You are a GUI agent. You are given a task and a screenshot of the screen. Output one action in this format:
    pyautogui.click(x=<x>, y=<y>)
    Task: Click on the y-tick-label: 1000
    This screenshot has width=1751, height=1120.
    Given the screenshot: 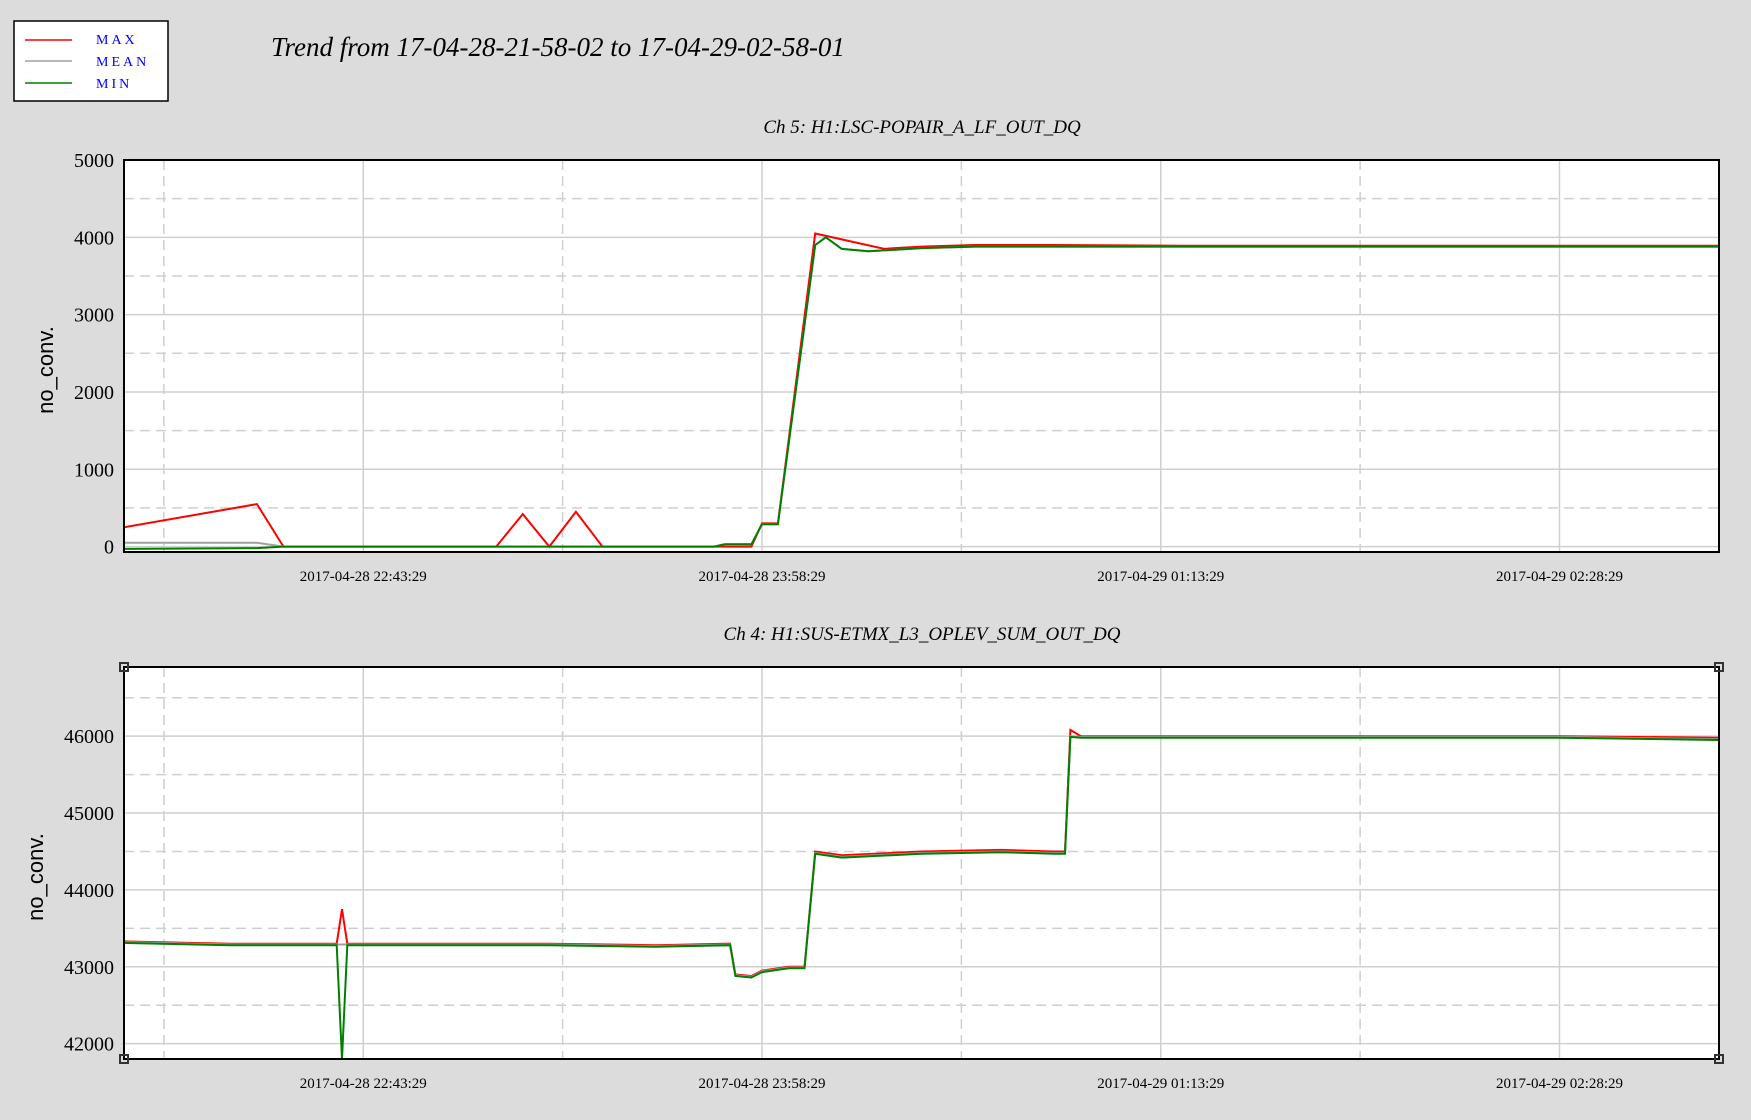 What is the action you would take?
    pyautogui.click(x=94, y=470)
    